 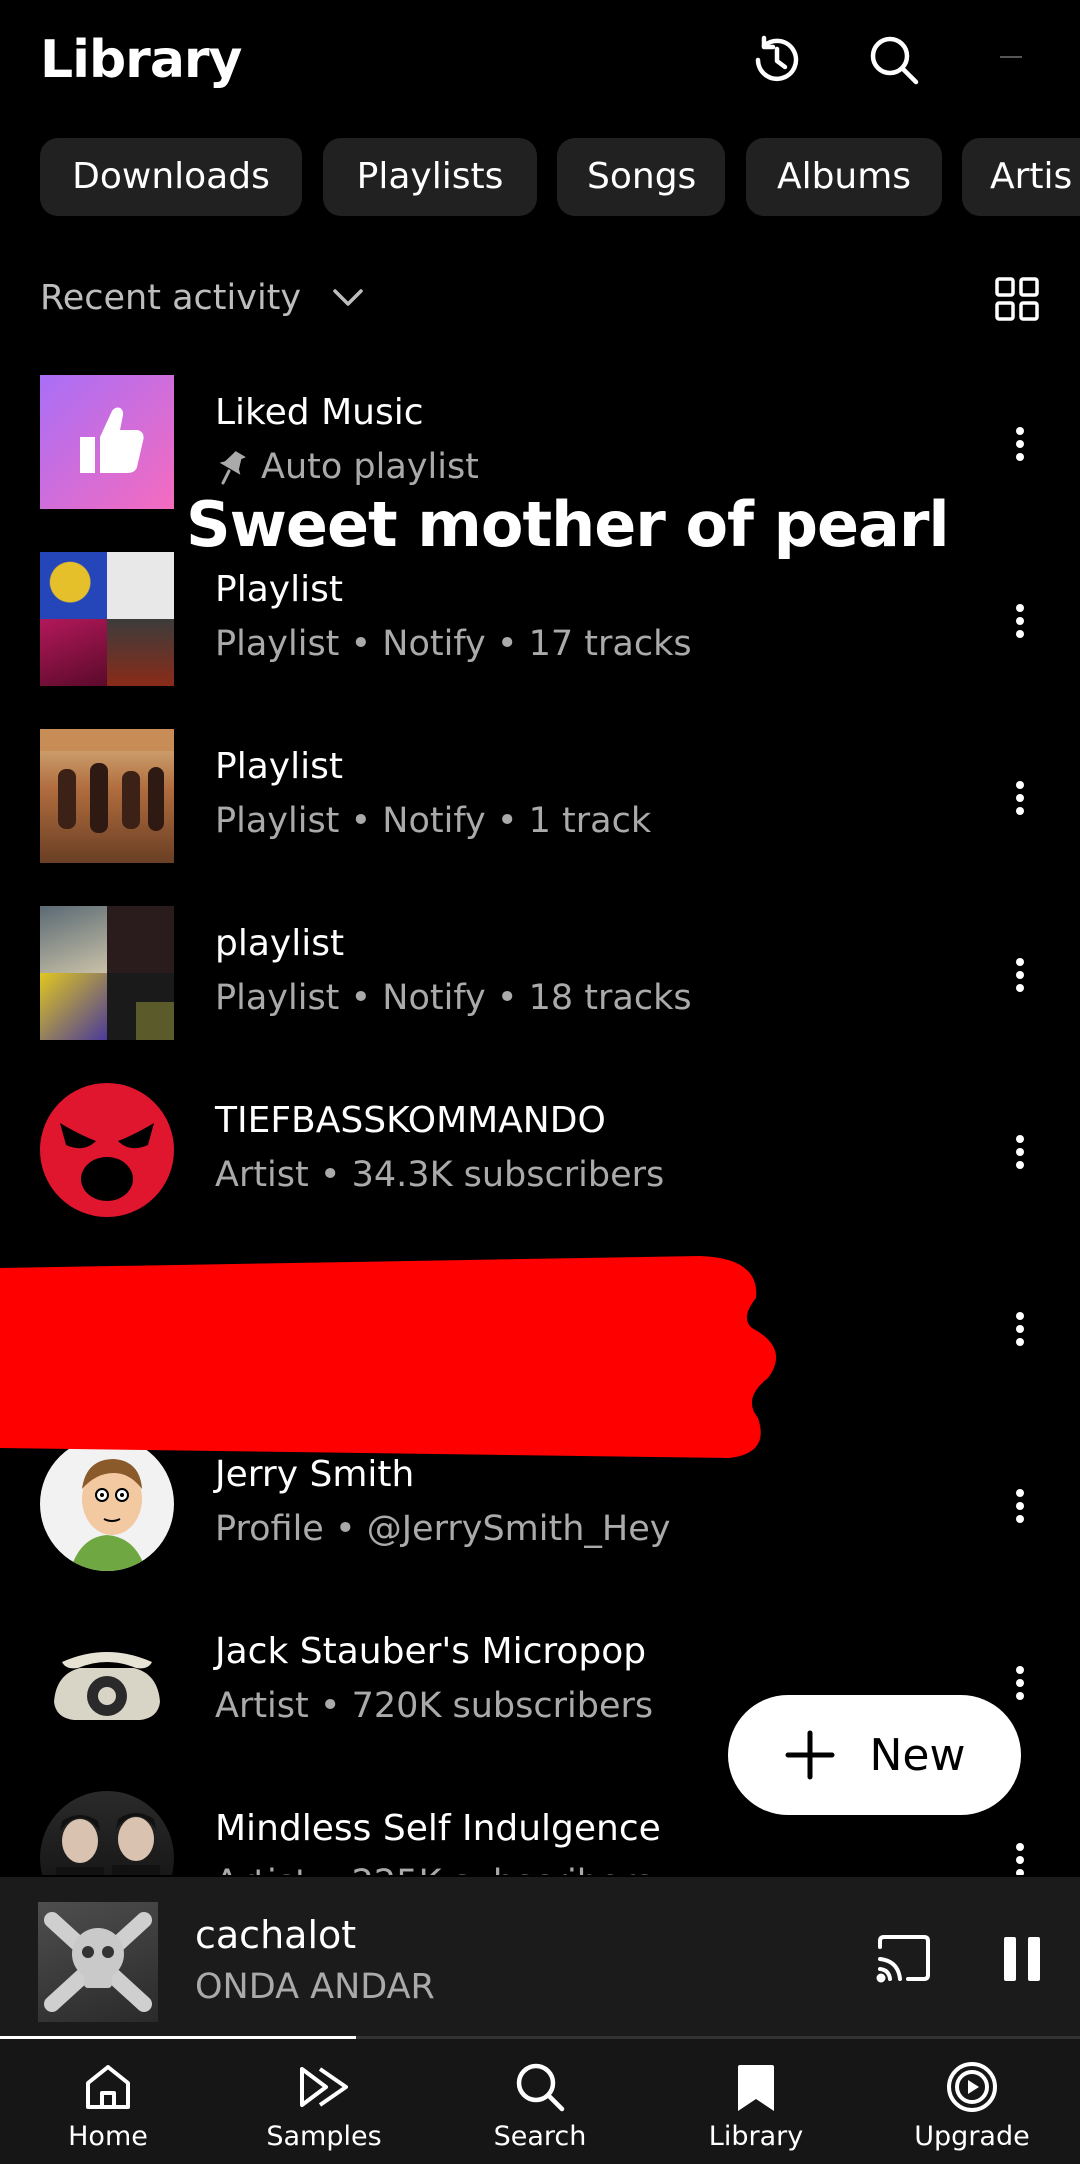 What do you see at coordinates (171, 177) in the screenshot?
I see `chip-downloads: Downloads` at bounding box center [171, 177].